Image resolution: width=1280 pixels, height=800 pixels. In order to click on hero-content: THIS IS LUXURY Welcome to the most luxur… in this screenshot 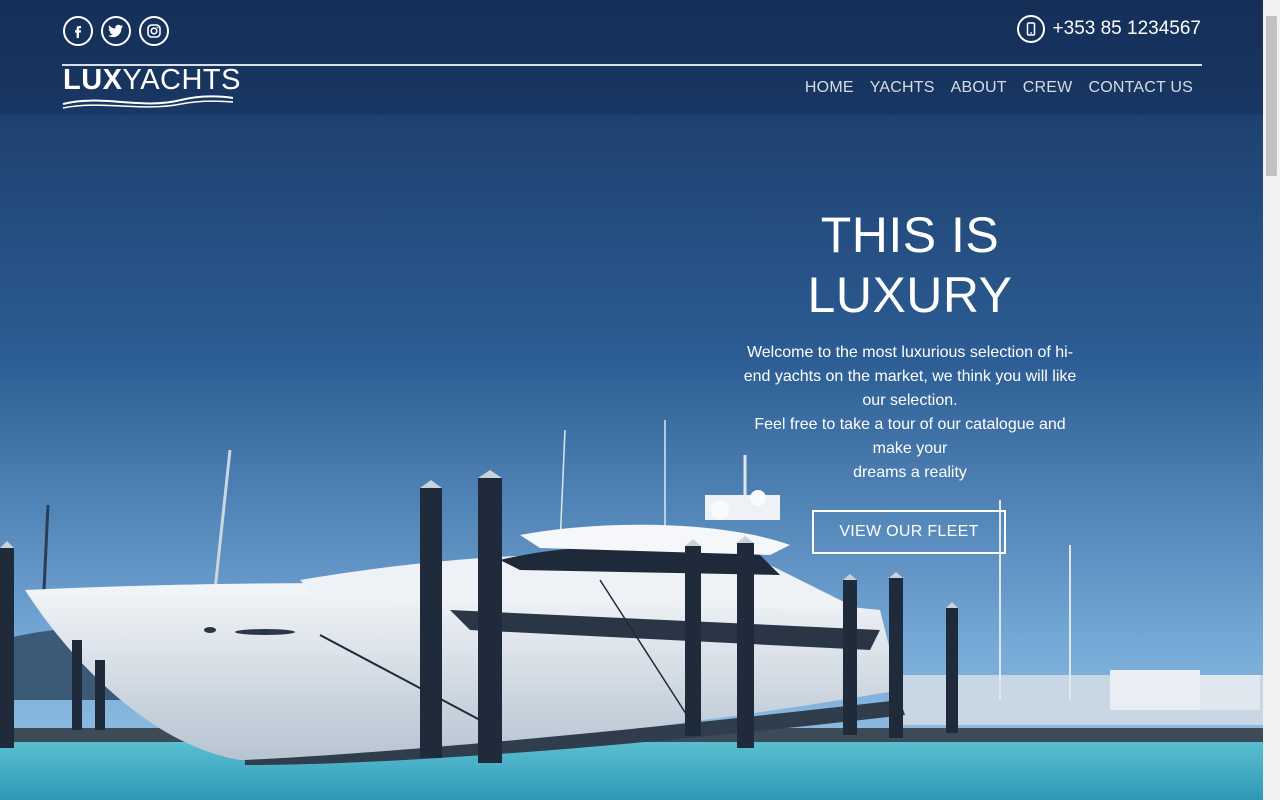, I will do `click(910, 345)`.